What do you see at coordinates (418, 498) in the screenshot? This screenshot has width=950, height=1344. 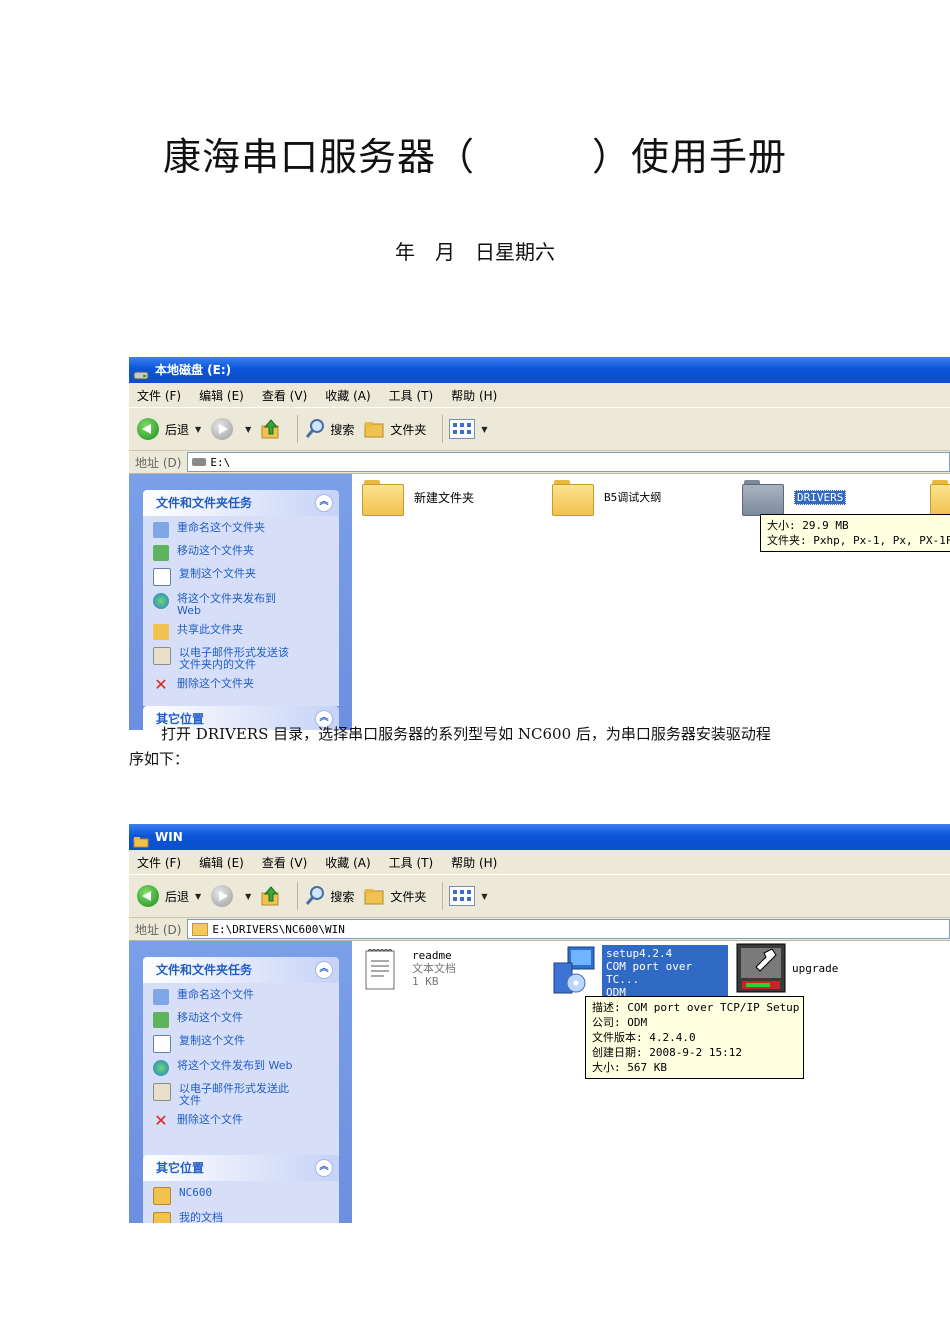 I see `folder-item: 新建文件夹` at bounding box center [418, 498].